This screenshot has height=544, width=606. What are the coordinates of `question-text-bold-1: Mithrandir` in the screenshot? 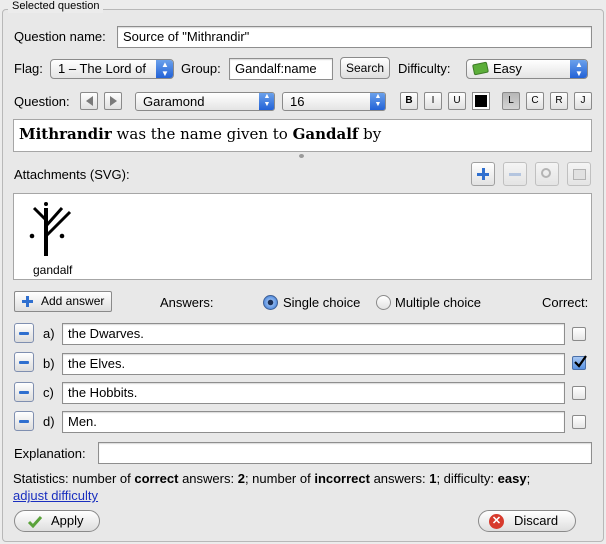 It's located at (65, 134).